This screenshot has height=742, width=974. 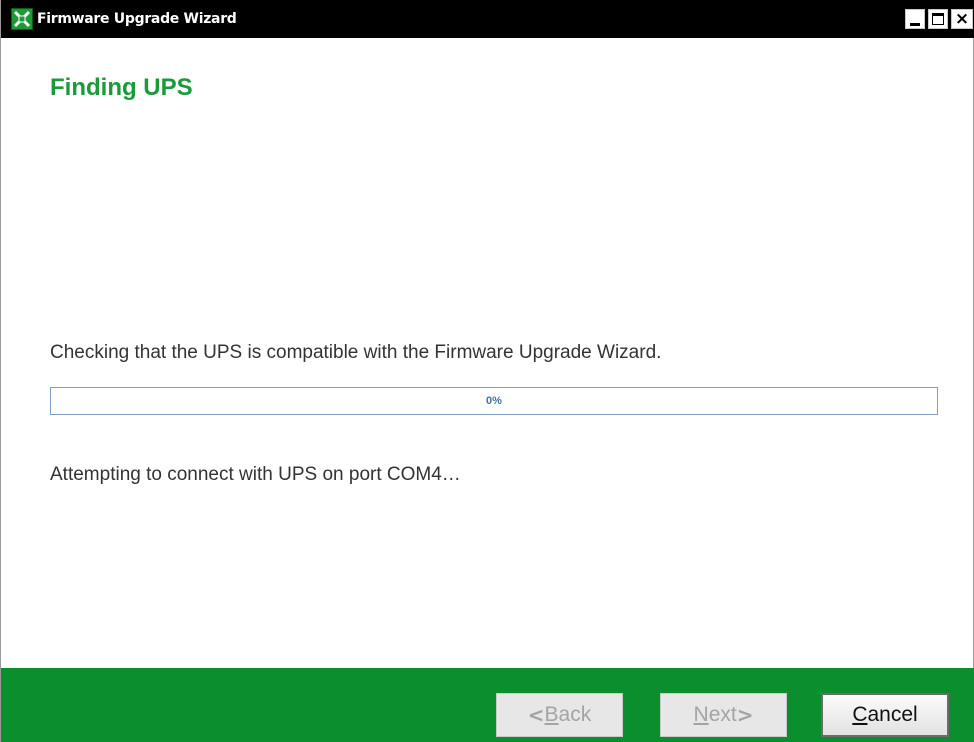 I want to click on progress-label: 0%, so click(x=494, y=401).